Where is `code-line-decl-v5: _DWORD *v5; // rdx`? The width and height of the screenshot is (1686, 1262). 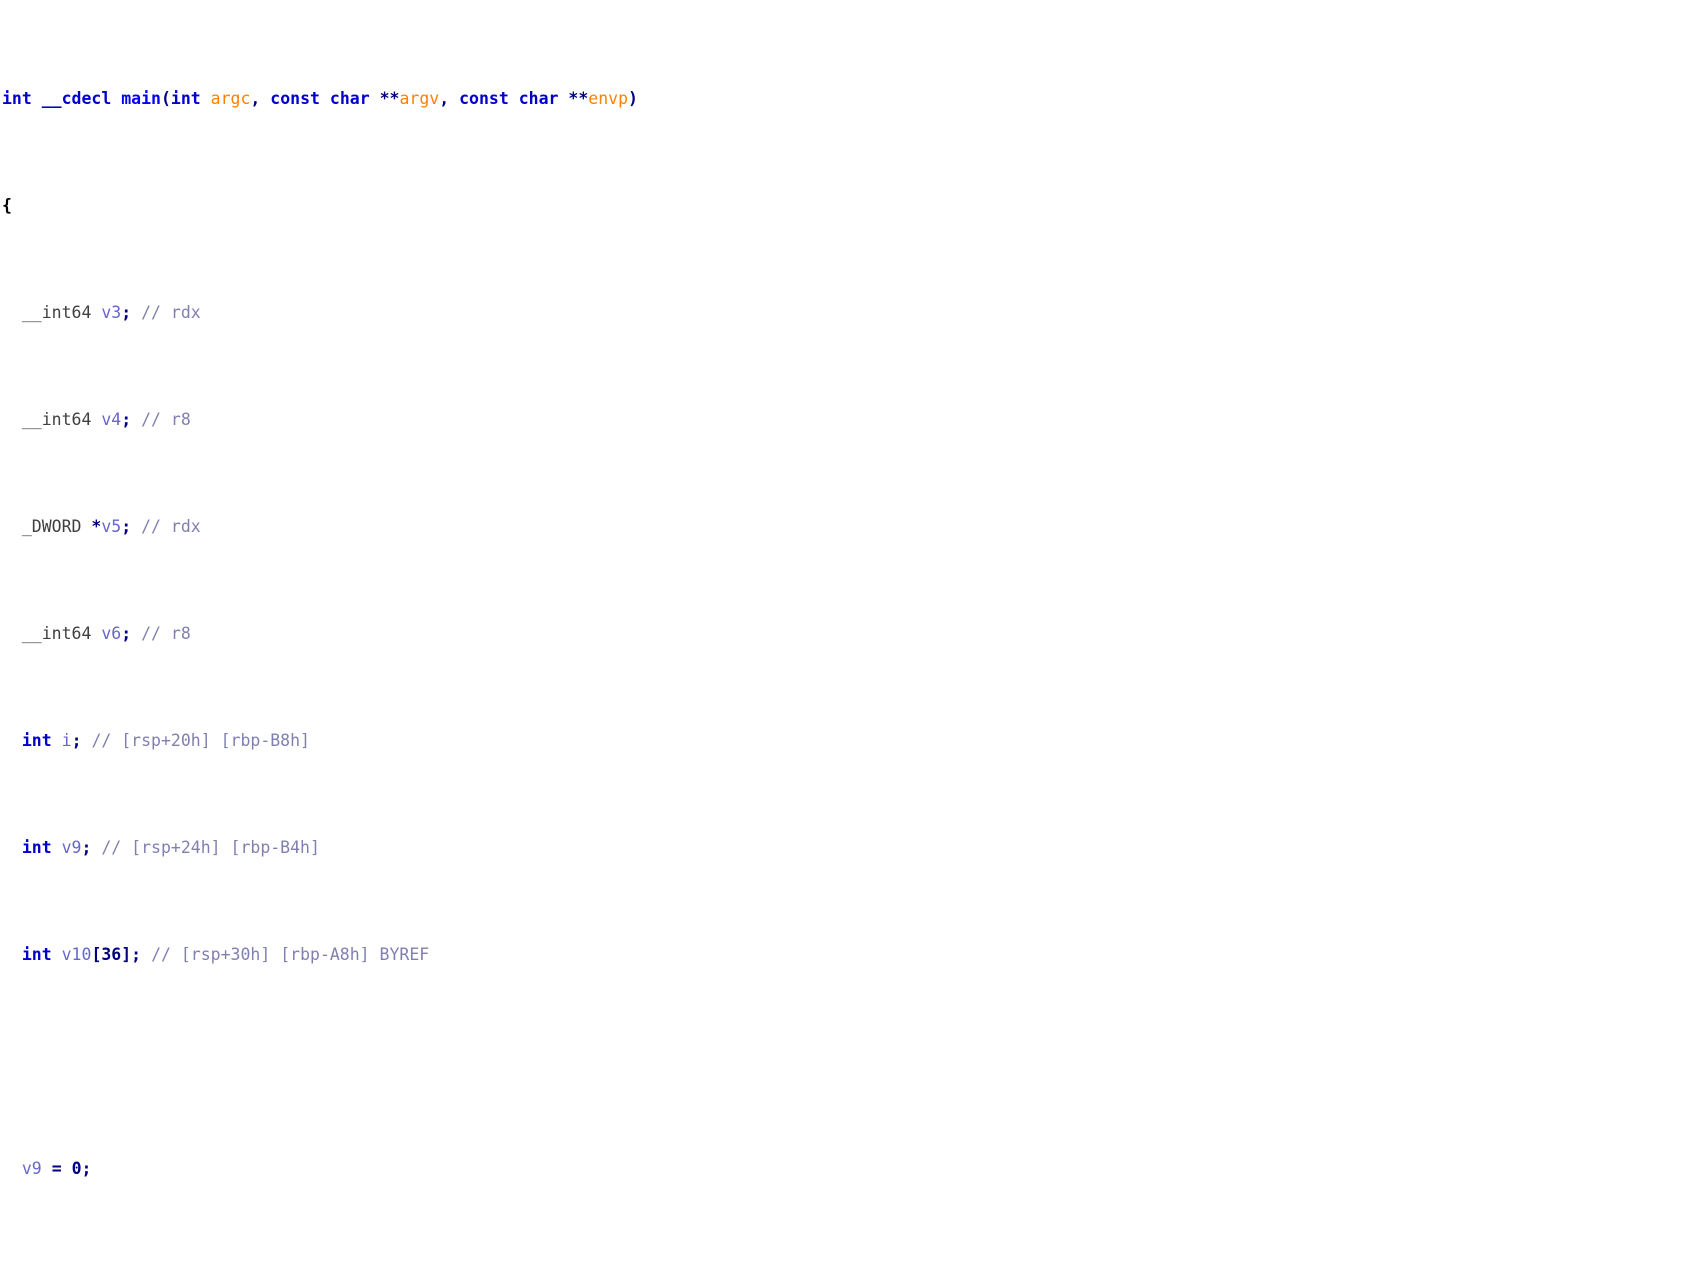 code-line-decl-v5: _DWORD *v5; // rdx is located at coordinates (843, 526).